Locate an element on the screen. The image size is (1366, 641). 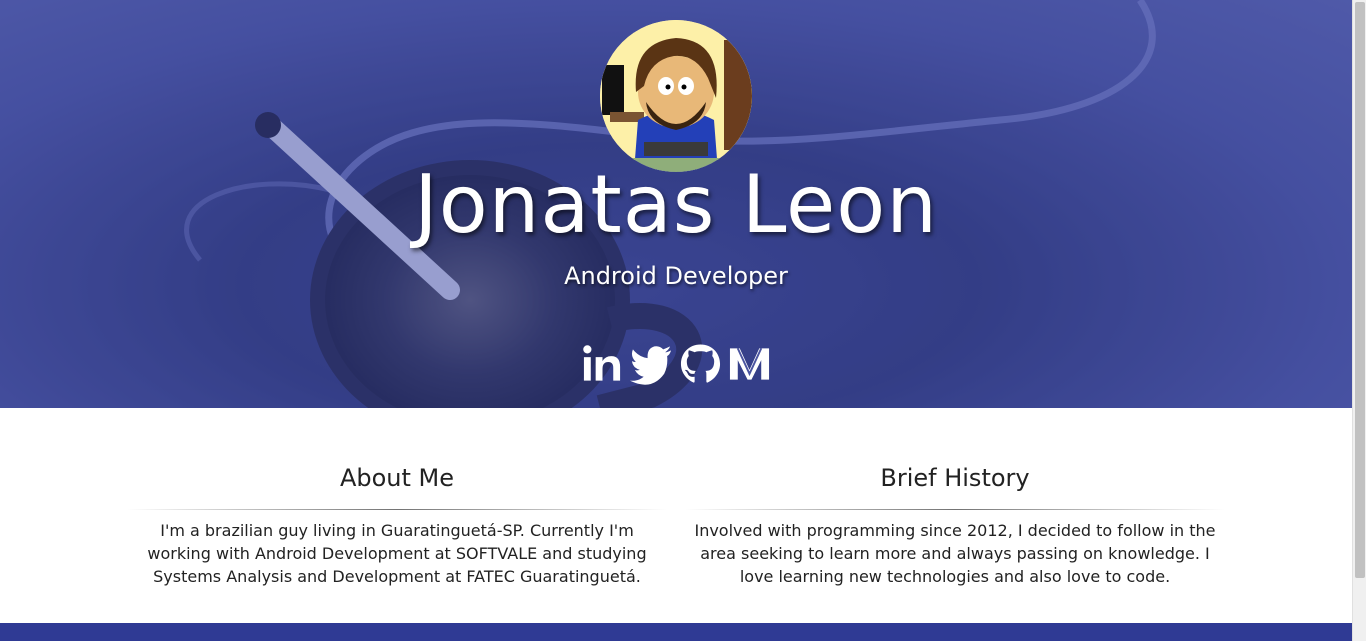
github-icon is located at coordinates (700, 363).